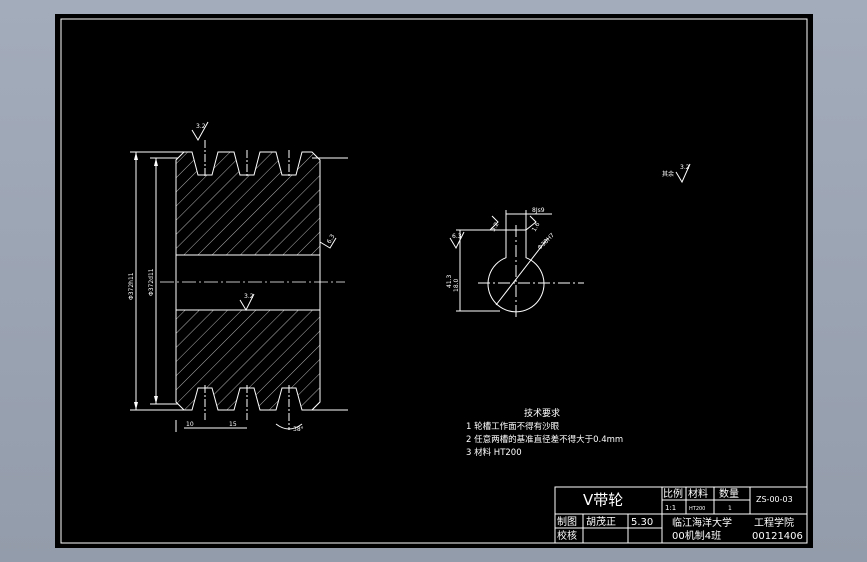  What do you see at coordinates (248, 282) in the screenshot?
I see `bore-cavity` at bounding box center [248, 282].